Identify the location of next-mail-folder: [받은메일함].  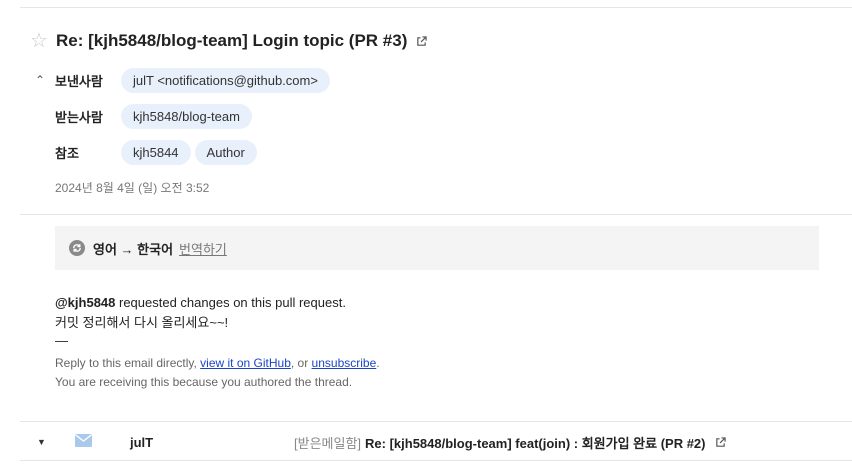
(328, 443).